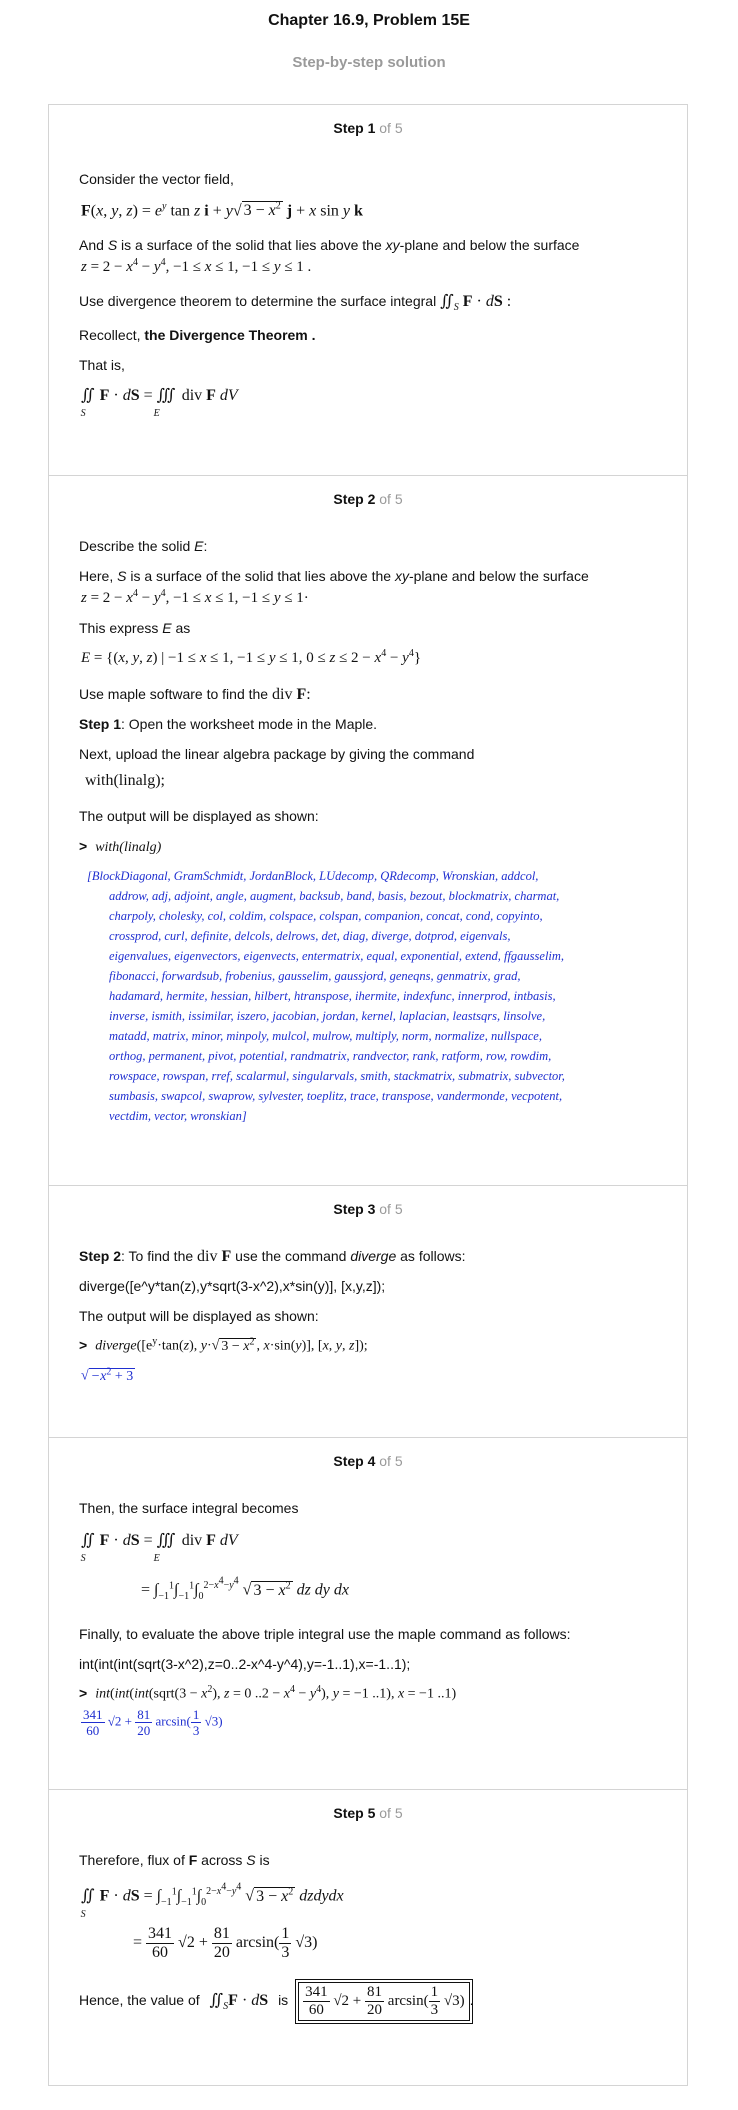  Describe the element at coordinates (159, 403) in the screenshot. I see `step-1-theorem: ∬SF · dS = ∭Ediv F dV` at that location.